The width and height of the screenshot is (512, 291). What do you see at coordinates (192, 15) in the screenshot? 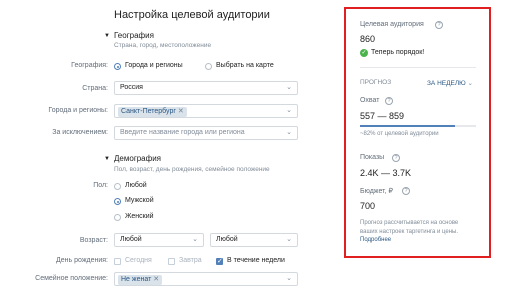
I see `page-title: Настройка целевой аудитории` at bounding box center [192, 15].